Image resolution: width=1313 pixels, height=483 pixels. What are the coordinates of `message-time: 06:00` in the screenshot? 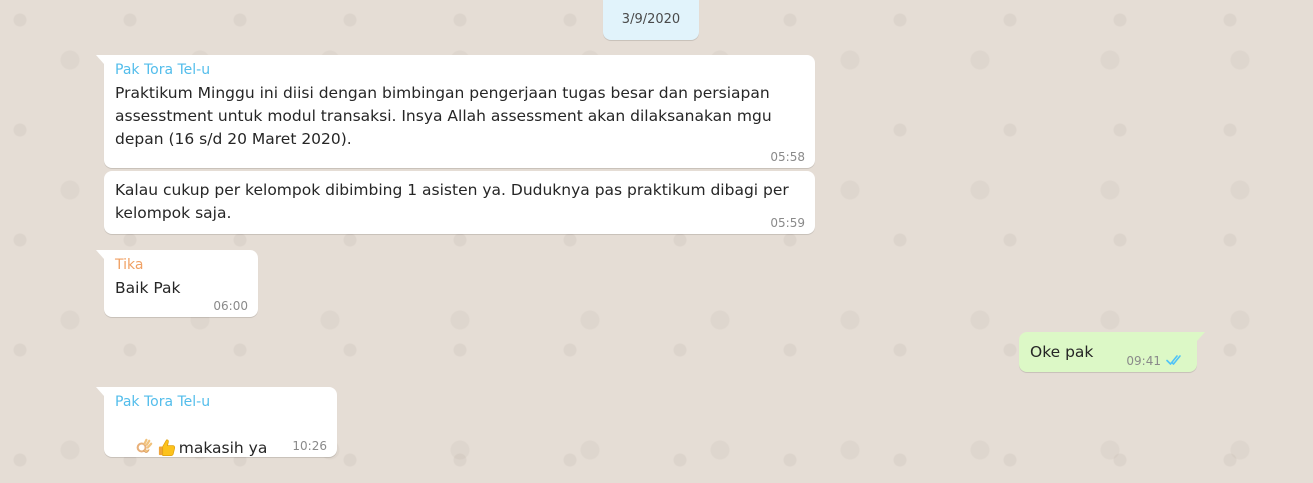 It's located at (230, 306).